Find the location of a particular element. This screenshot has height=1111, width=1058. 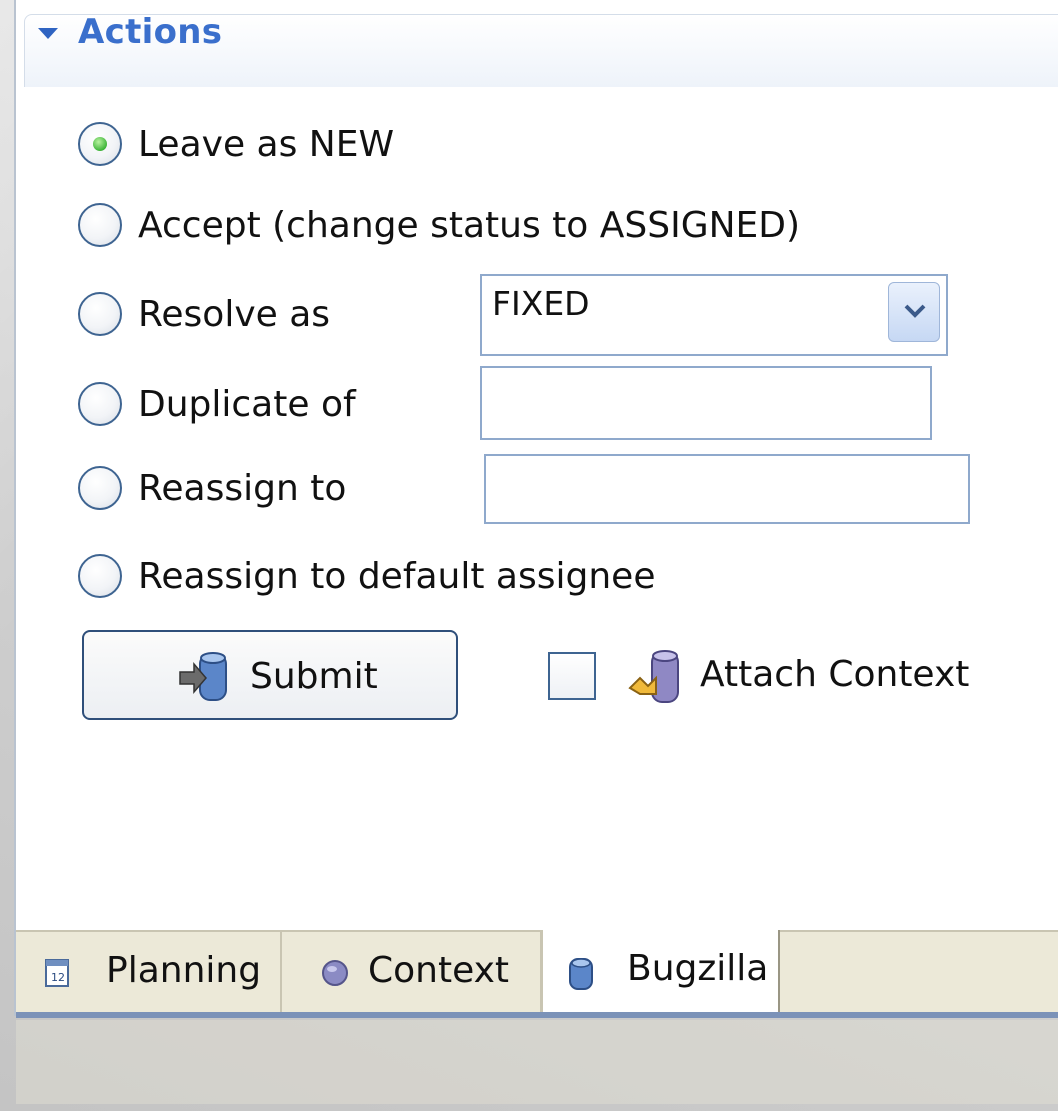

resolution-select-value: FIXED is located at coordinates (541, 303).